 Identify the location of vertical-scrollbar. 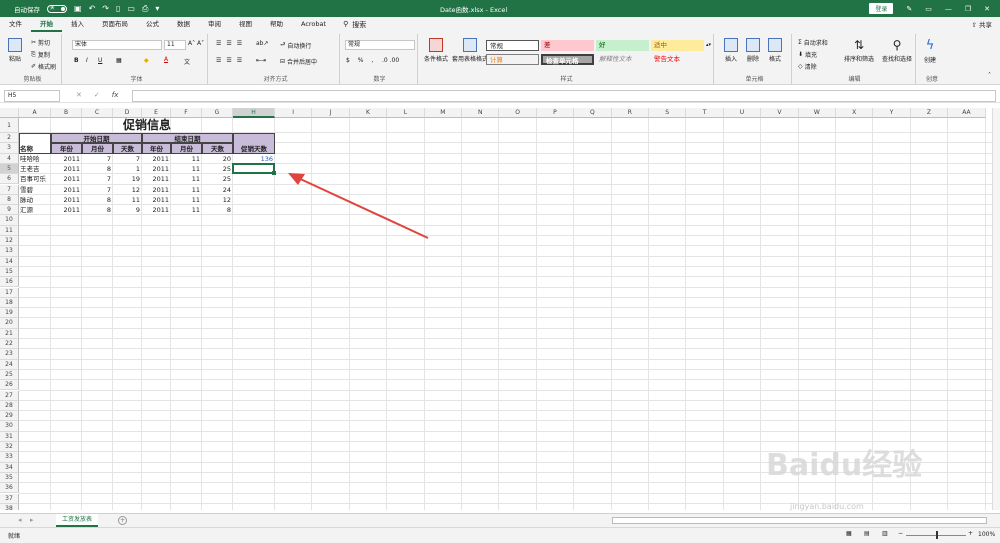
(996, 309).